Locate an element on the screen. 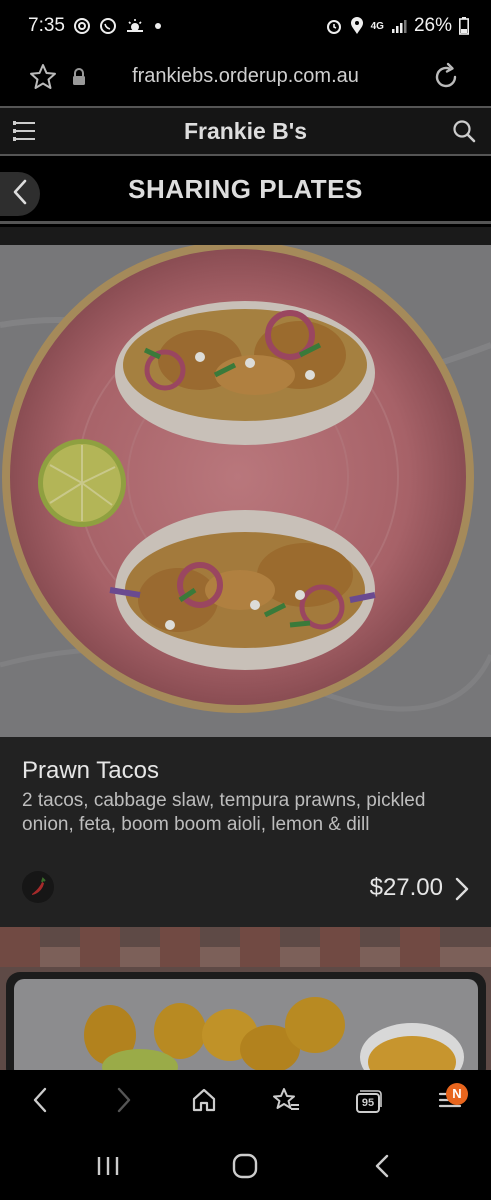  menu-icon: N is located at coordinates (453, 1099).